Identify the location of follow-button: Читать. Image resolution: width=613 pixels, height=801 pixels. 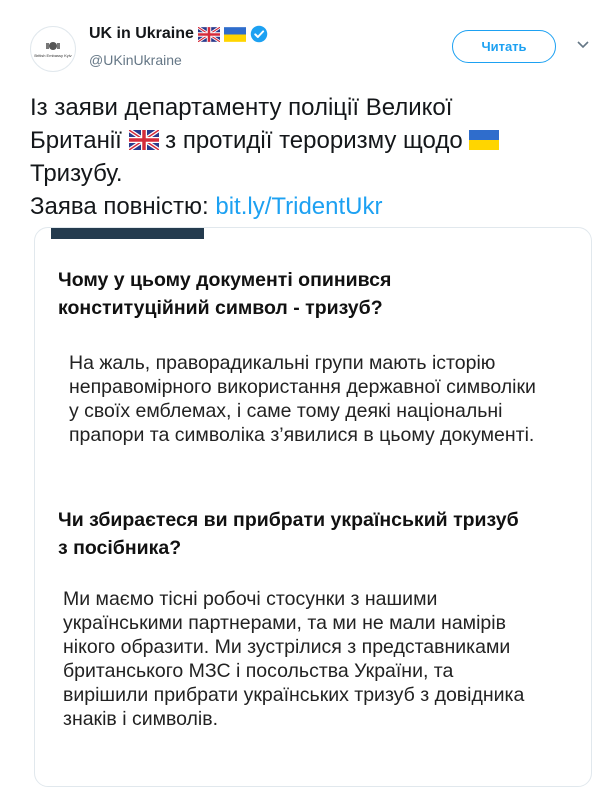
(504, 46).